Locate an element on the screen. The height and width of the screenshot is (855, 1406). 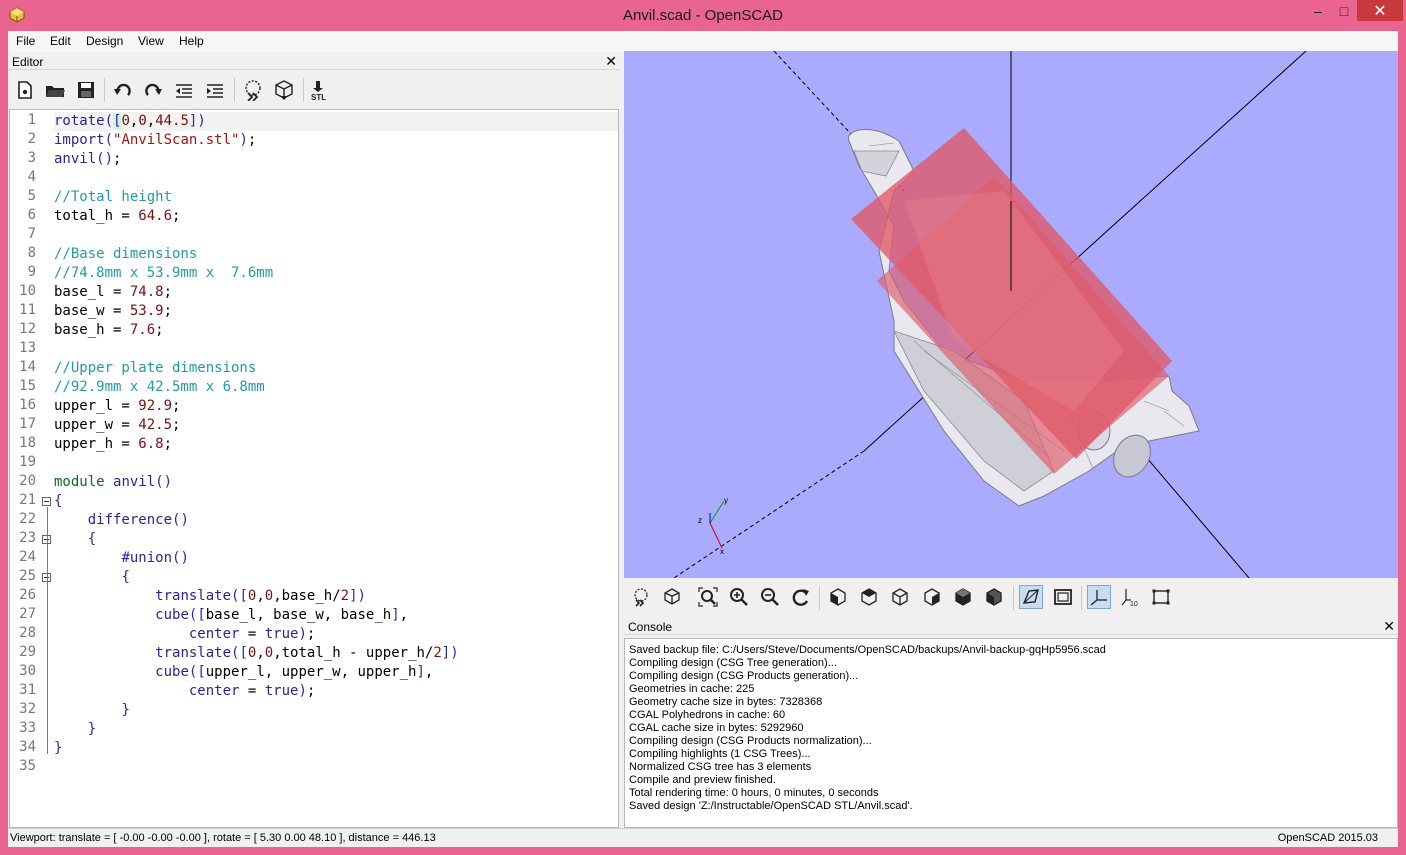
view-top-button is located at coordinates (869, 597).